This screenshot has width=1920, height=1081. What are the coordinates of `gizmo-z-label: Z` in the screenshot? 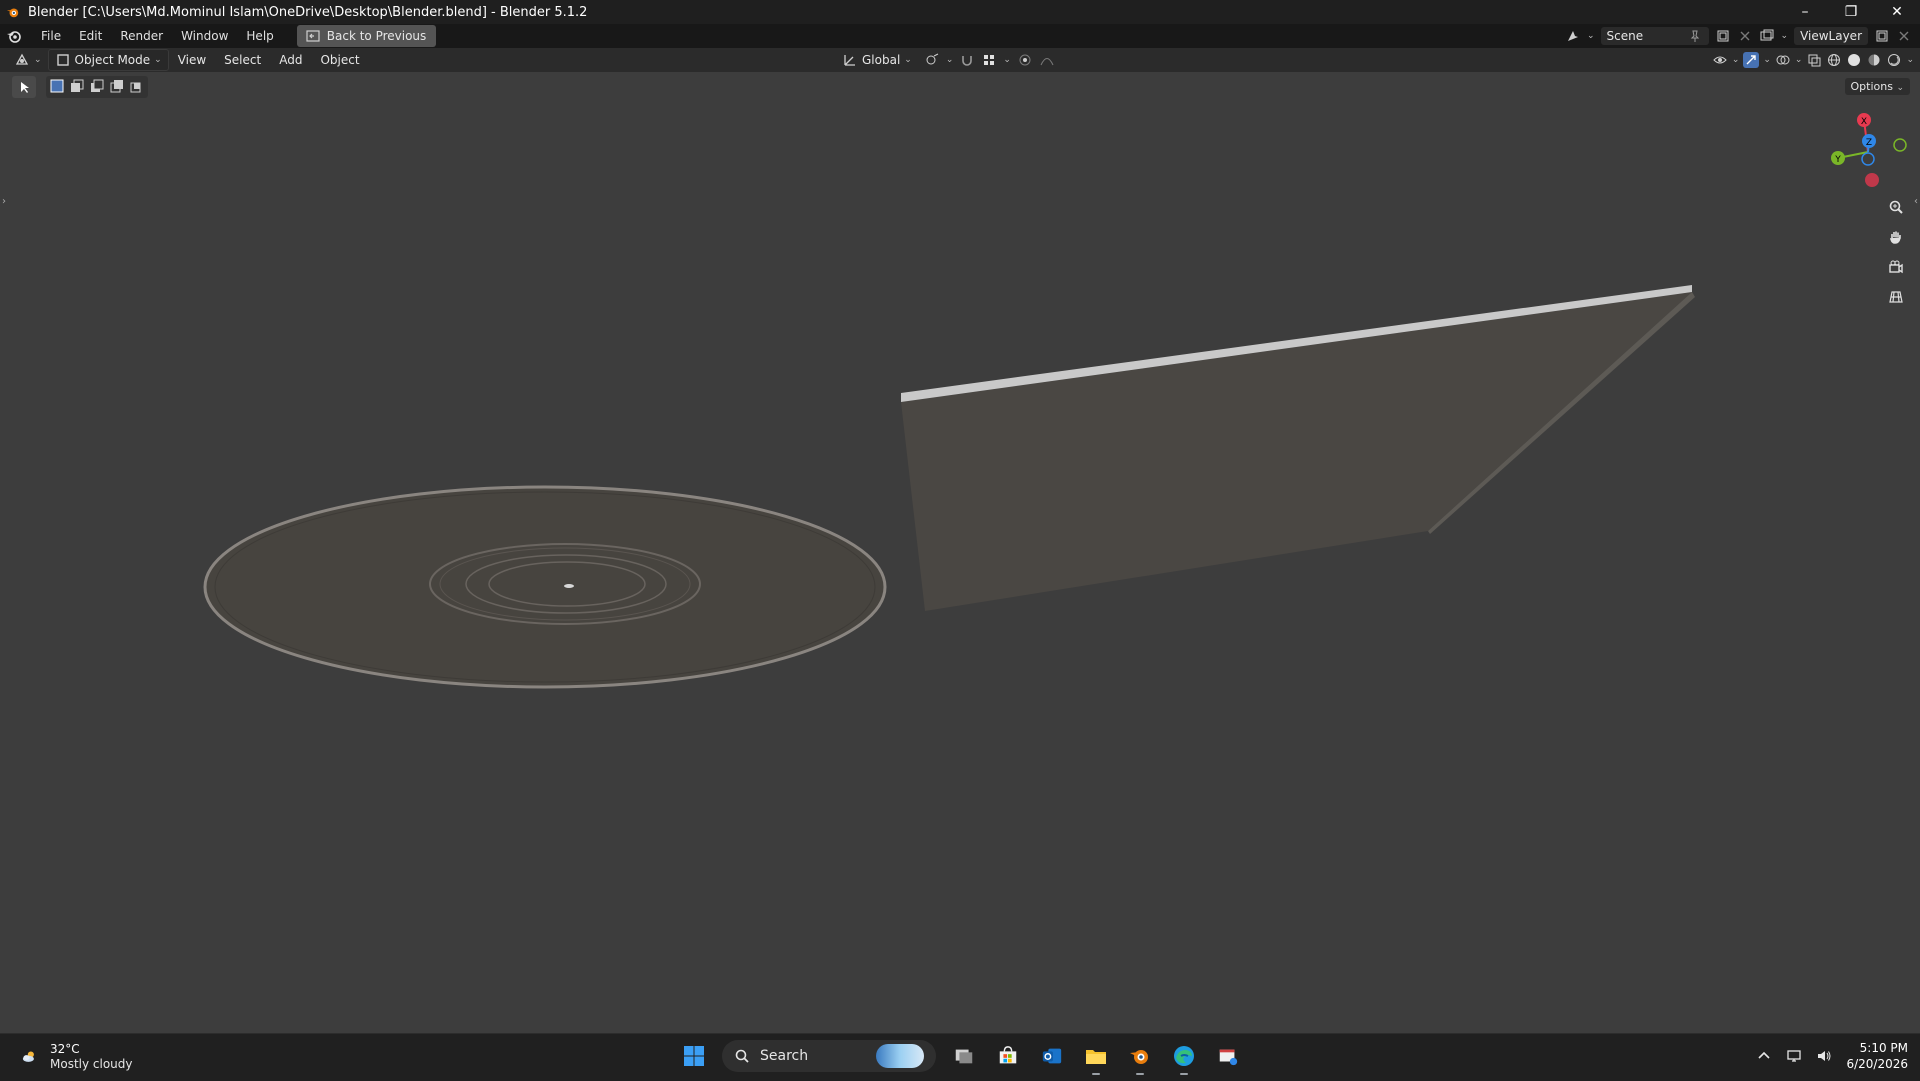 It's located at (1869, 143).